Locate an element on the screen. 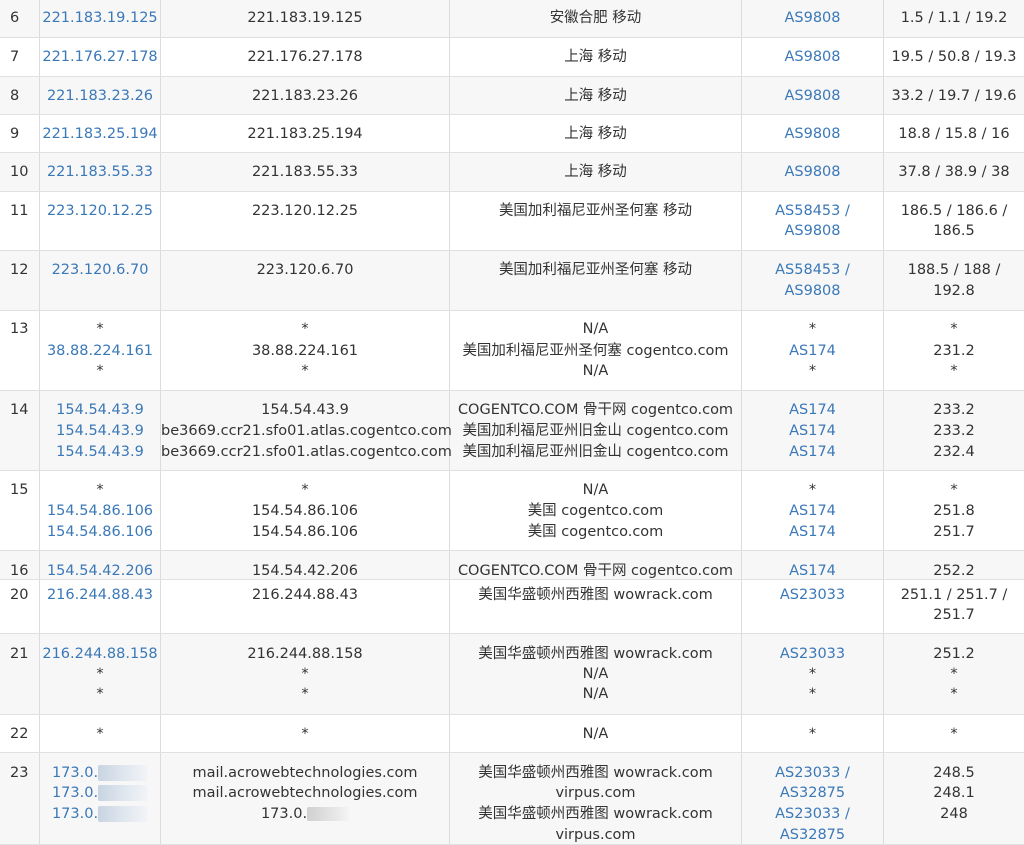 Image resolution: width=1024 pixels, height=845 pixels. latency-text-value: 248.5 is located at coordinates (954, 773).